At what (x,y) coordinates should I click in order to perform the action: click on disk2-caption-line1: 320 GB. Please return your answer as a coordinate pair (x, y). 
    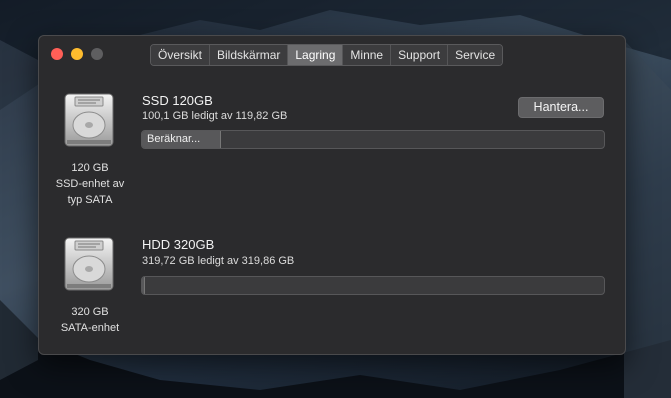
    Looking at the image, I should click on (90, 312).